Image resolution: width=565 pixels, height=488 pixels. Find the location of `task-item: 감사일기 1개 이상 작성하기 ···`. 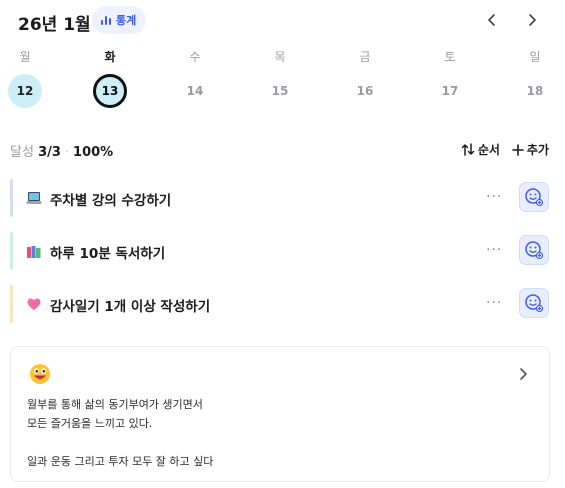

task-item: 감사일기 1개 이상 작성하기 ··· is located at coordinates (280, 304).